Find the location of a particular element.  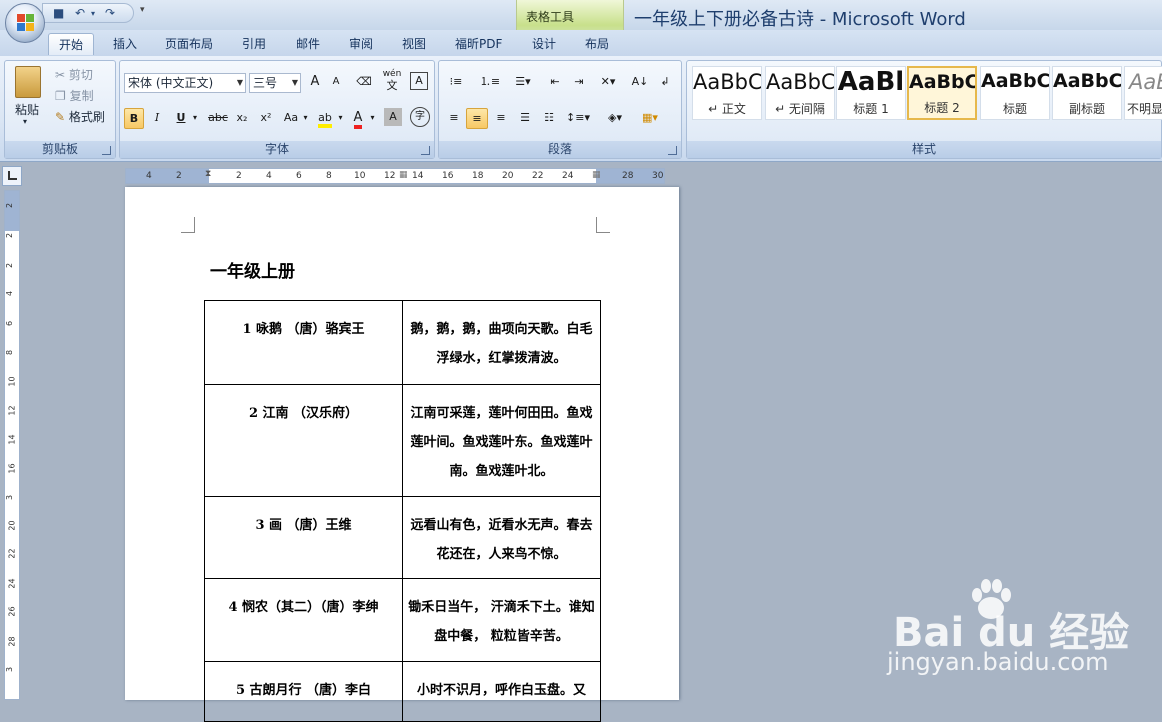

style-title: AaBbC 标题 is located at coordinates (1015, 93).